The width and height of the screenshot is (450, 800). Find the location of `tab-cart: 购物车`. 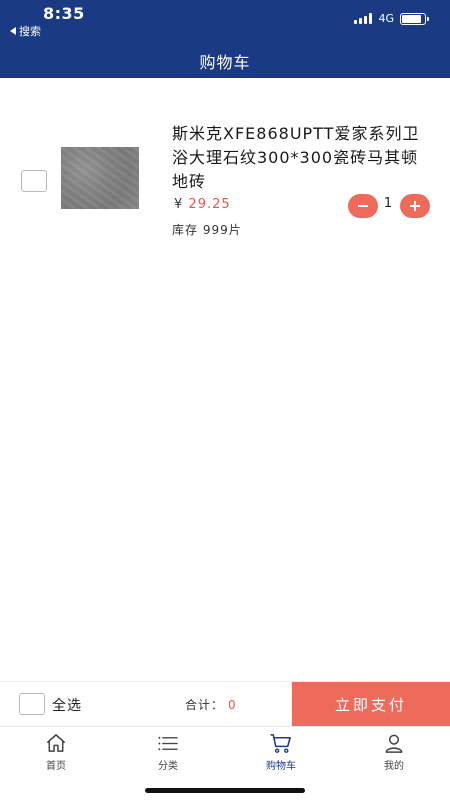

tab-cart: 购物车 is located at coordinates (281, 752).